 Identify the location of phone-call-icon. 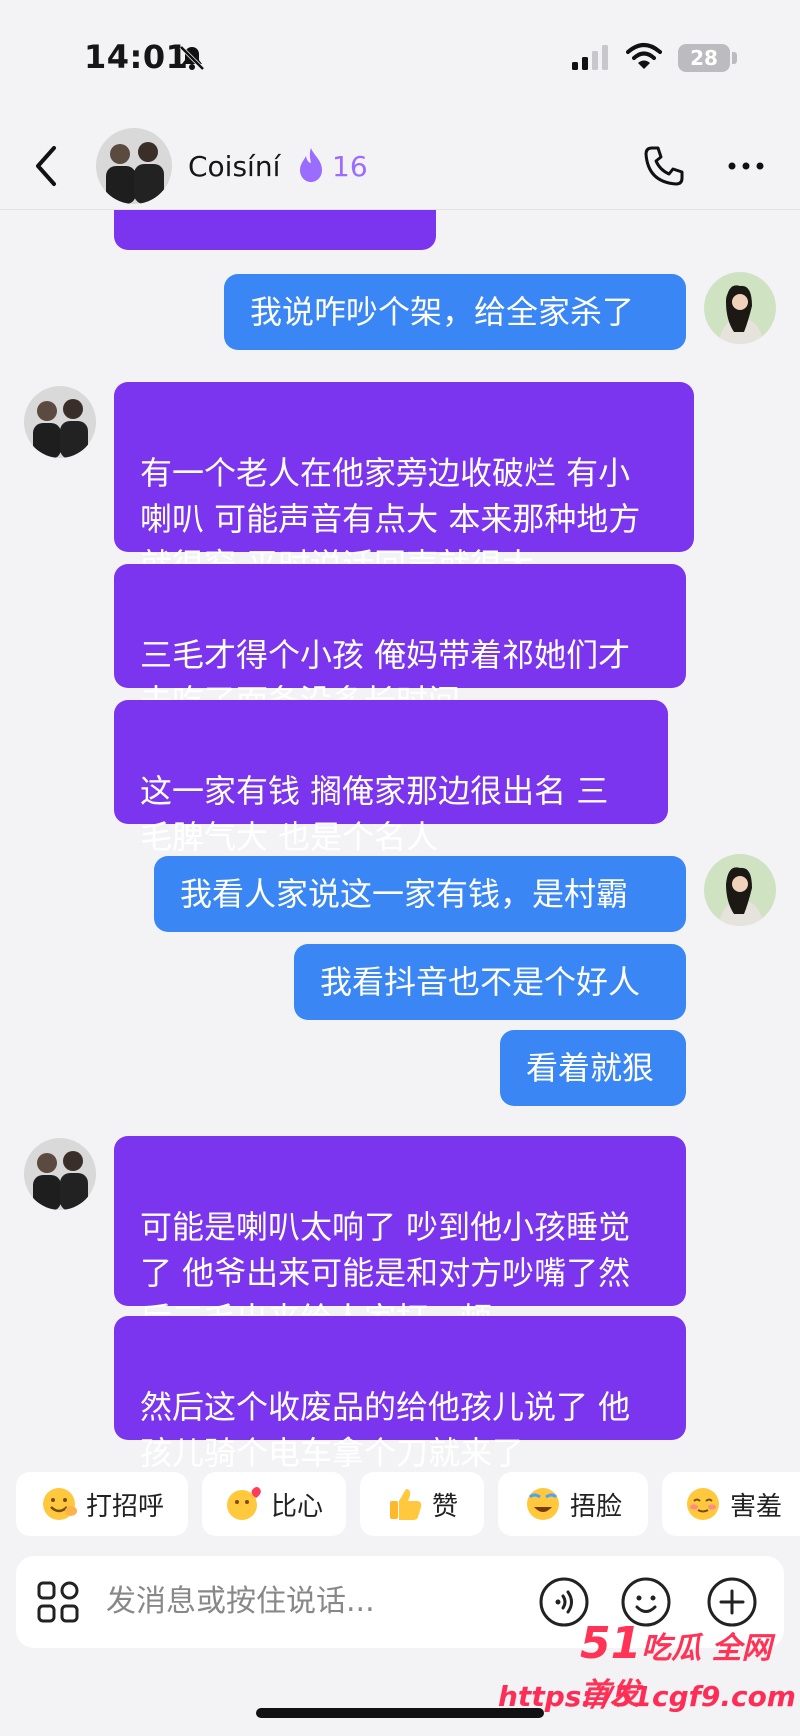
(664, 166).